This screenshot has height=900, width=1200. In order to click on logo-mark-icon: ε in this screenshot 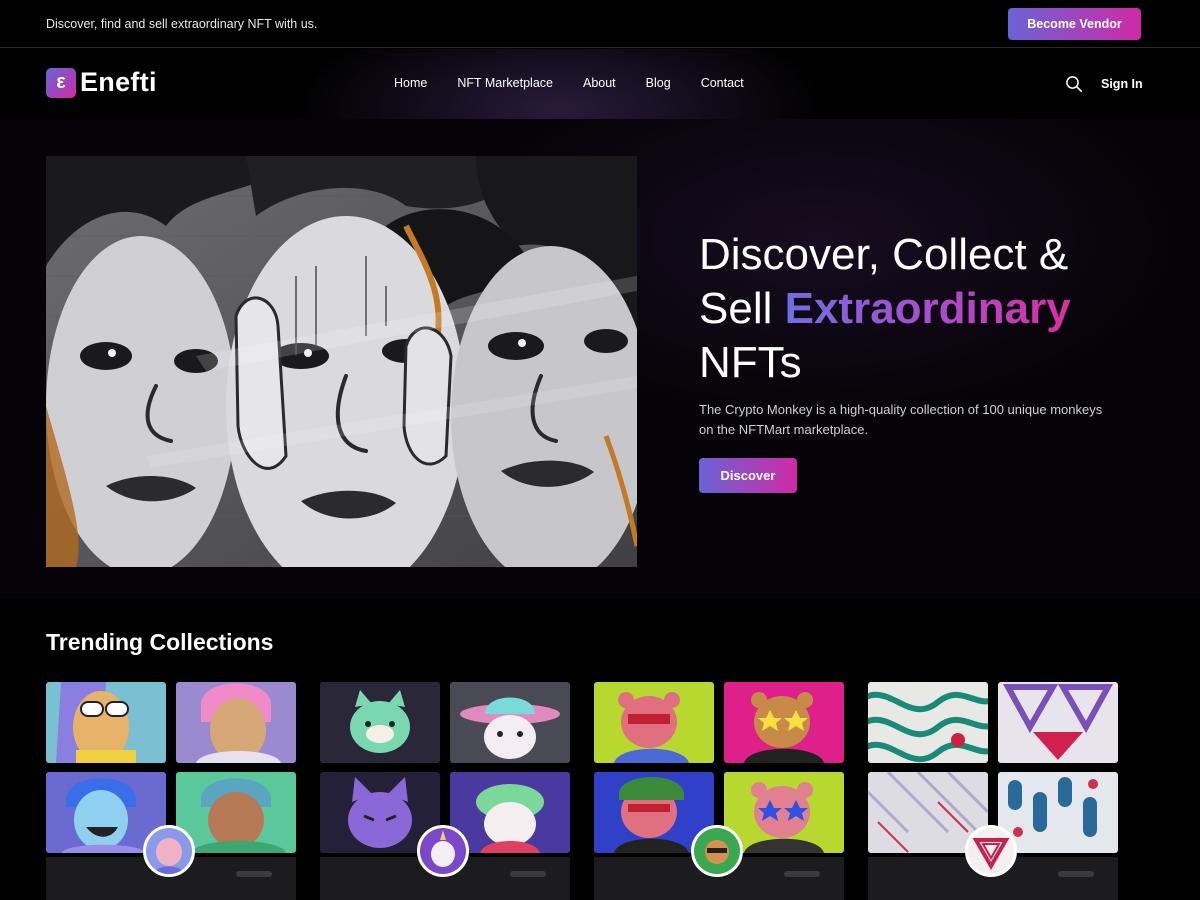, I will do `click(61, 82)`.